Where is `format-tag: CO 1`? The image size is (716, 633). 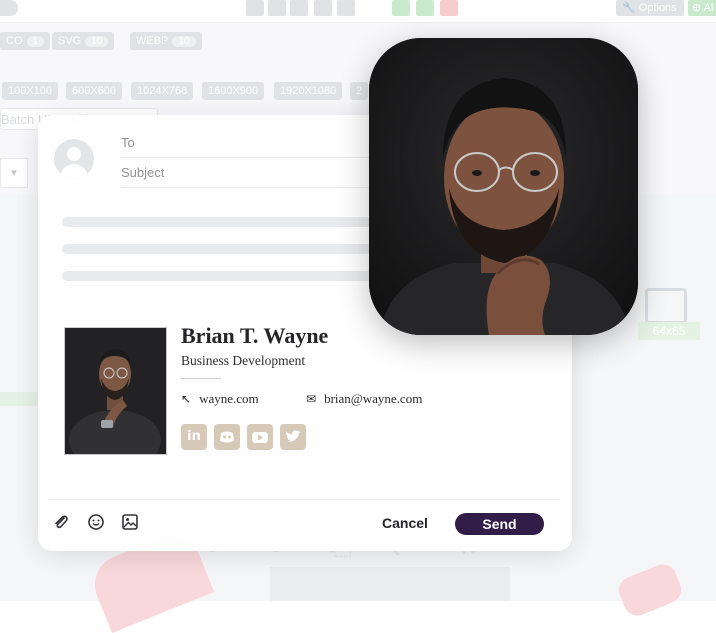
format-tag: CO 1 is located at coordinates (25, 41).